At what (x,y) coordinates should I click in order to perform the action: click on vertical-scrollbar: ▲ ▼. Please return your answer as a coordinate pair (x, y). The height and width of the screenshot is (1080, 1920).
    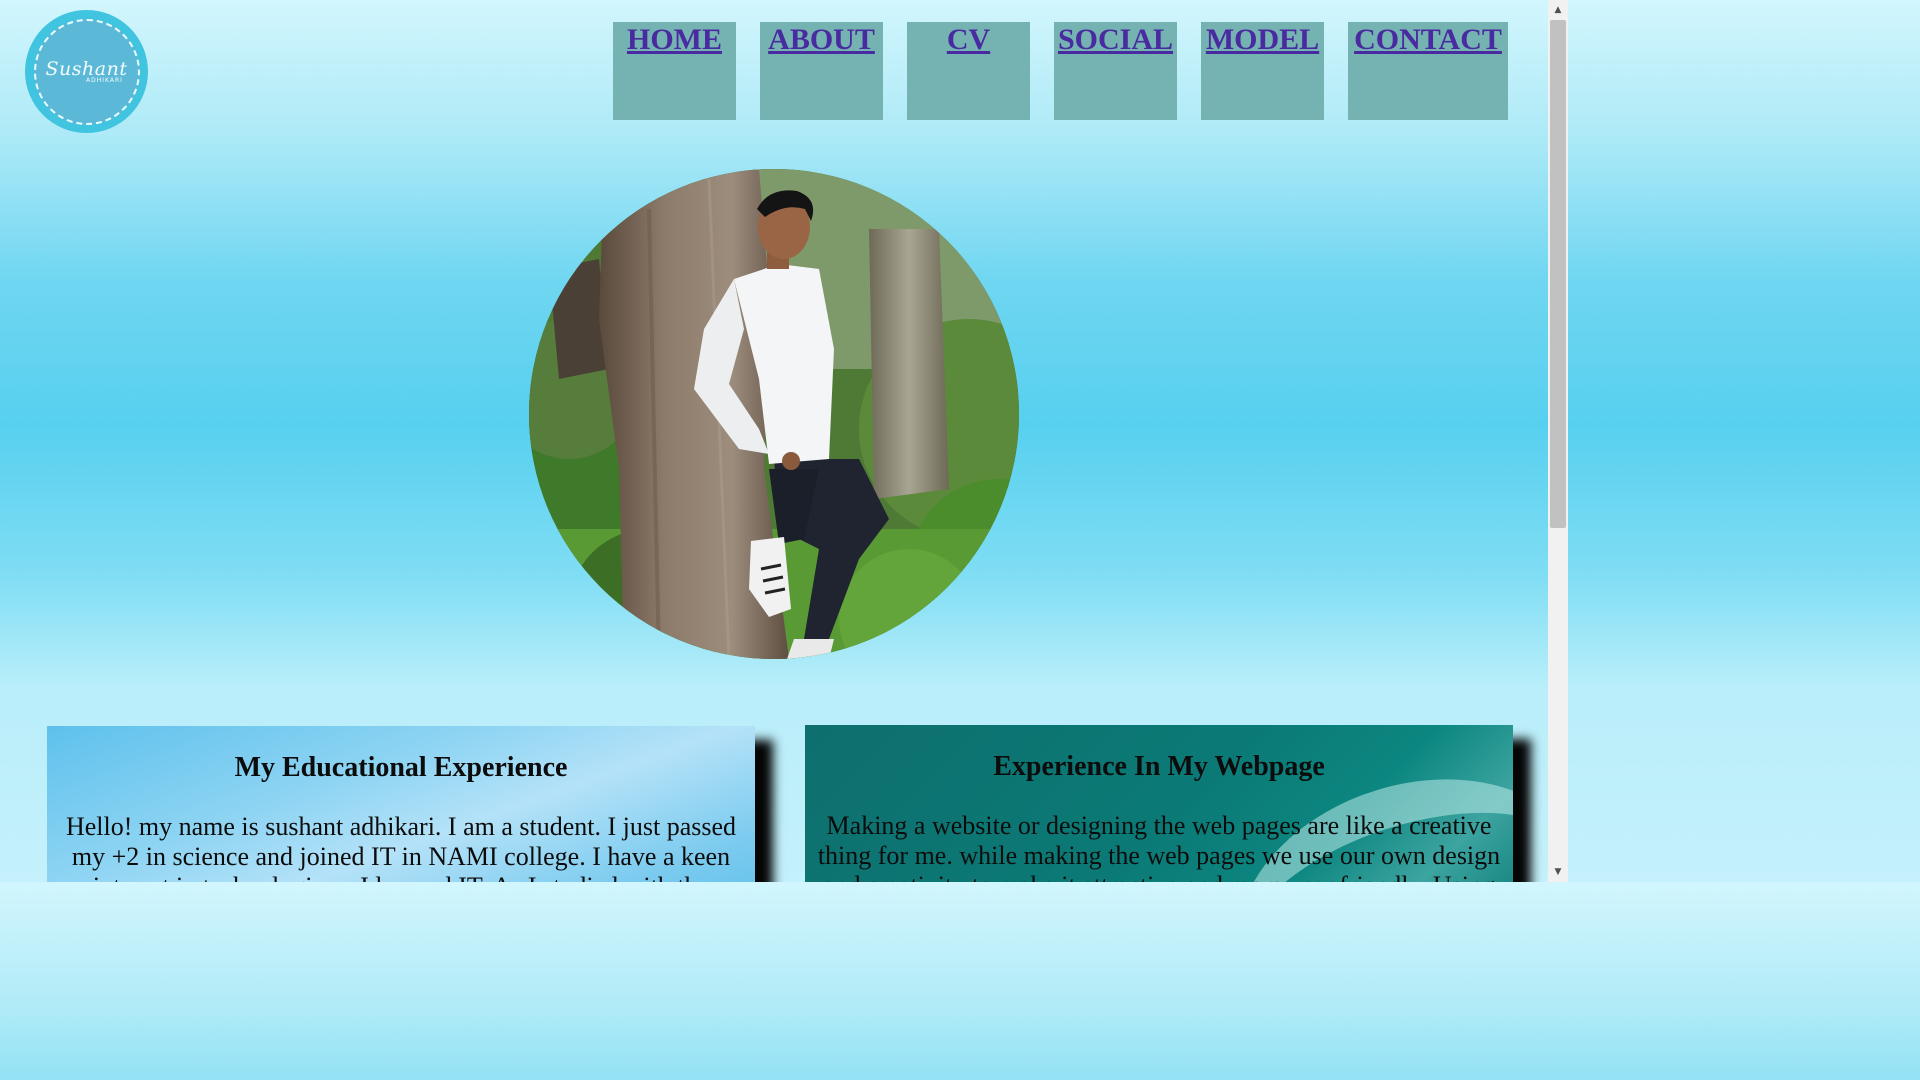
    Looking at the image, I should click on (1558, 441).